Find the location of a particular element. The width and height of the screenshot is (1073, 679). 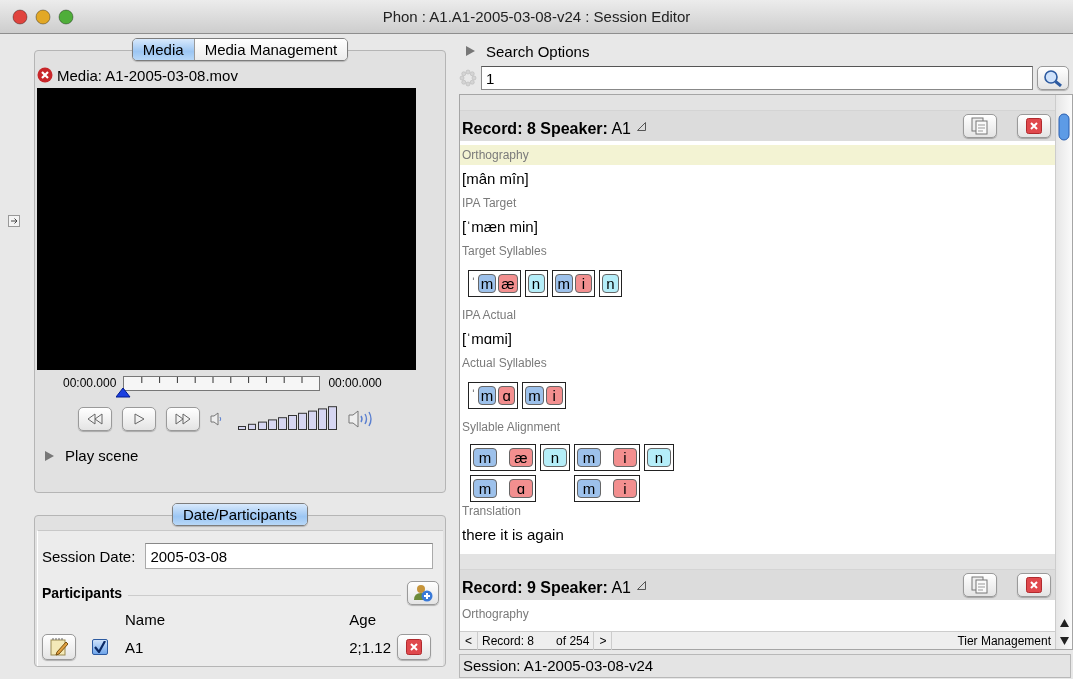

next-record-button: > is located at coordinates (603, 640).